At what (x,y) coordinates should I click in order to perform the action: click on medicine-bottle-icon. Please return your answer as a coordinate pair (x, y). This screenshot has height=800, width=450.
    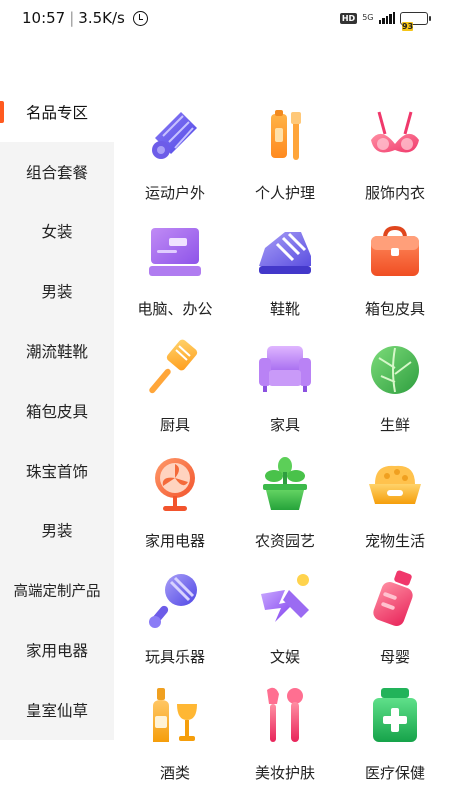
    Looking at the image, I should click on (395, 716).